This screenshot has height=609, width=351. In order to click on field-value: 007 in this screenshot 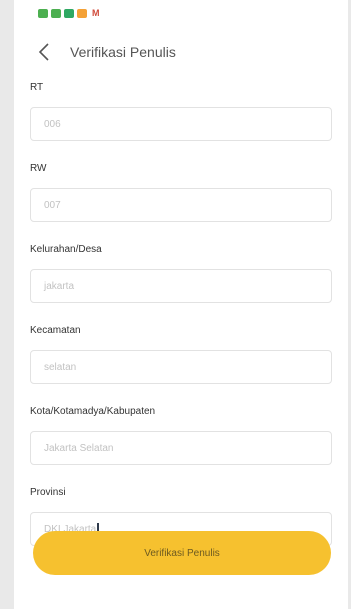, I will do `click(52, 205)`.